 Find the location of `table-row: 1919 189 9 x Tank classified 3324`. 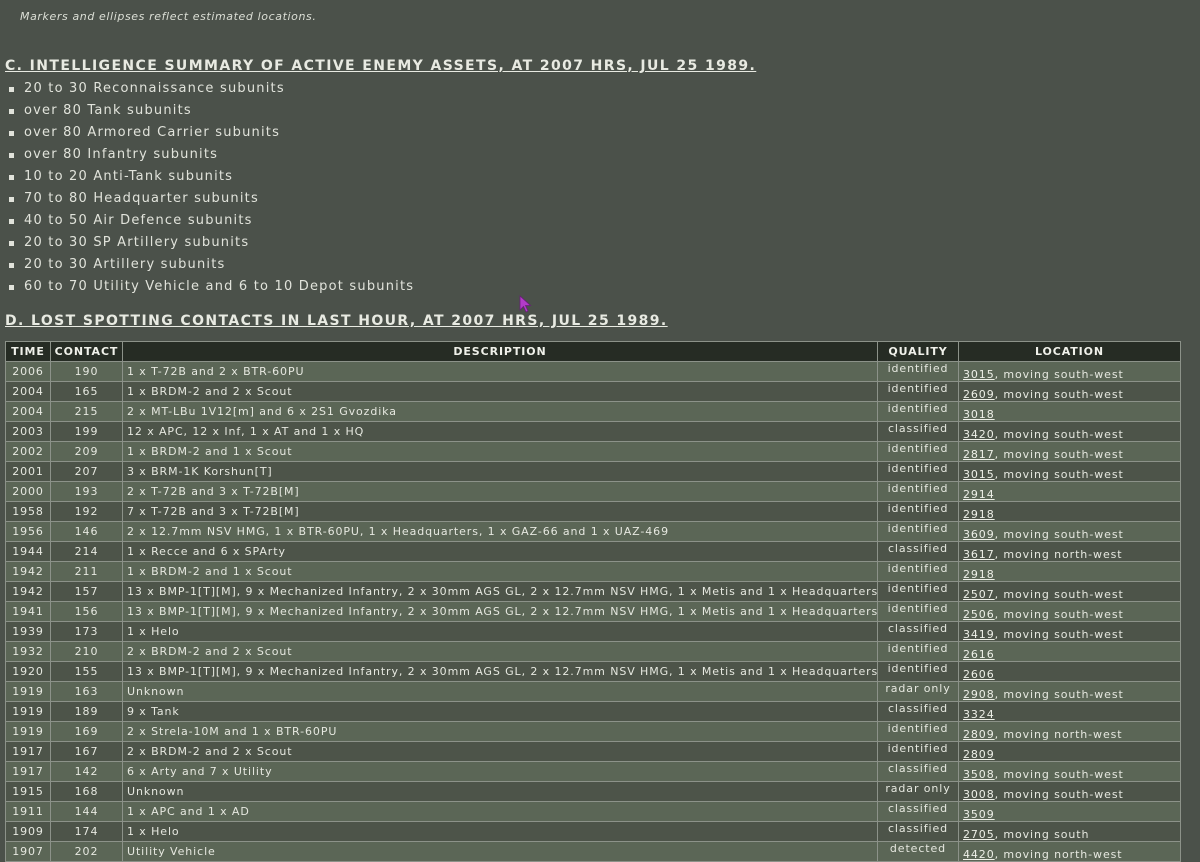

table-row: 1919 189 9 x Tank classified 3324 is located at coordinates (593, 711).